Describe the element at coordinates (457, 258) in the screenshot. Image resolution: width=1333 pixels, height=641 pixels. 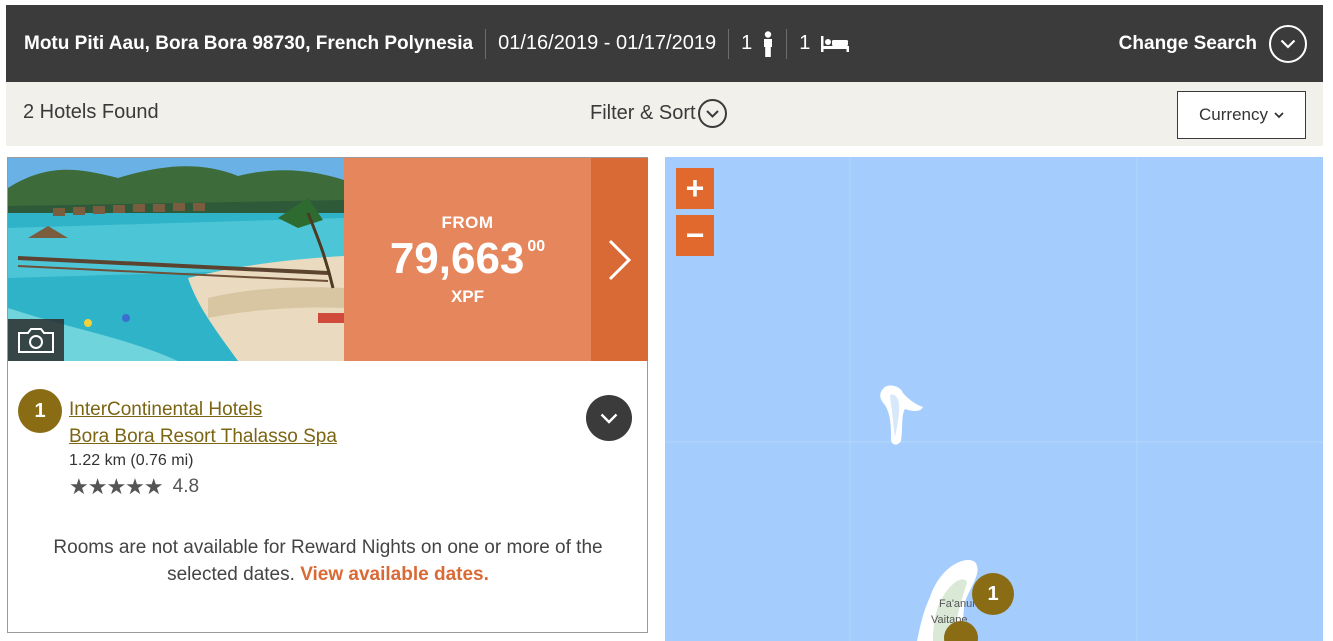
I see `price-amount-value: 79,663` at that location.